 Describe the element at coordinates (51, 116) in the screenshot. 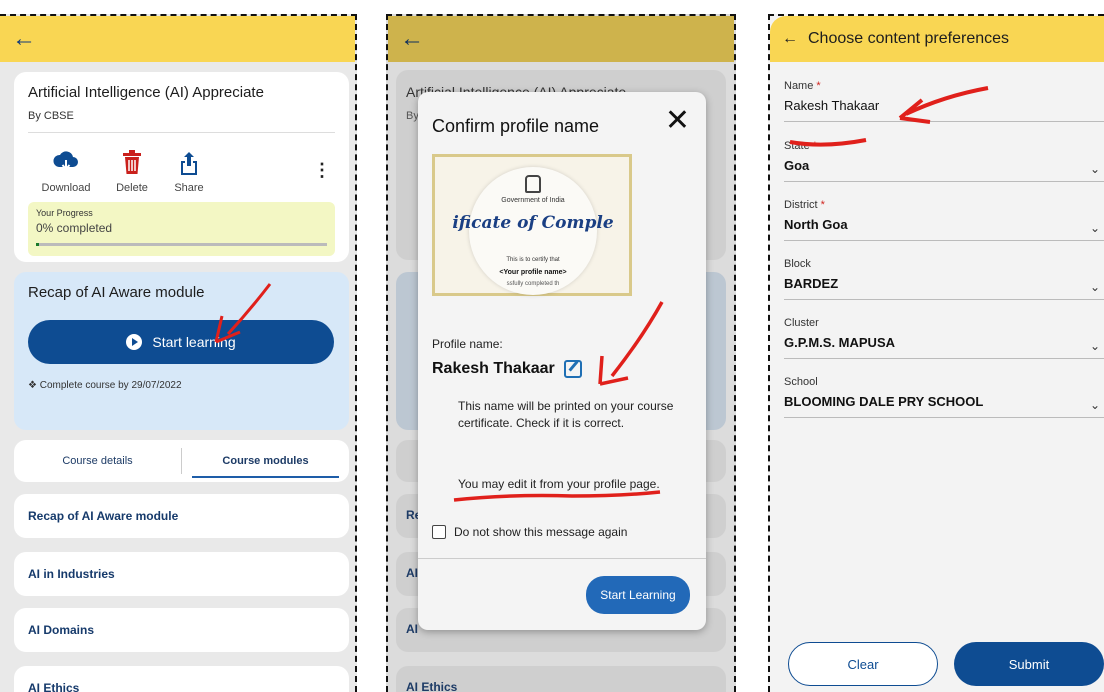

I see `course-author: By CBSE` at that location.